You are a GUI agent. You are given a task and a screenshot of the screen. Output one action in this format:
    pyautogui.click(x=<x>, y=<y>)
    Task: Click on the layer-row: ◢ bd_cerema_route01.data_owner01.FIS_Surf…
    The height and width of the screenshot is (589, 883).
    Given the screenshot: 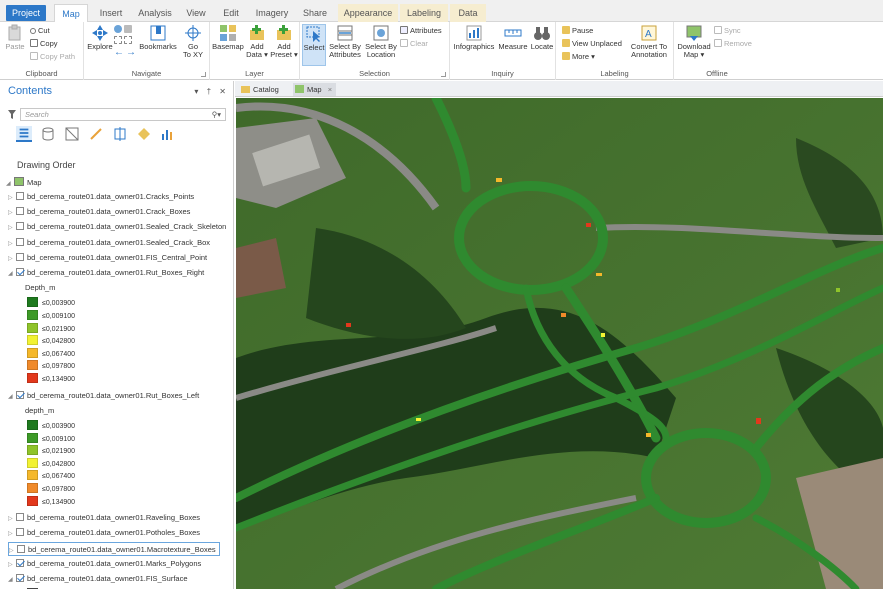 What is the action you would take?
    pyautogui.click(x=98, y=579)
    